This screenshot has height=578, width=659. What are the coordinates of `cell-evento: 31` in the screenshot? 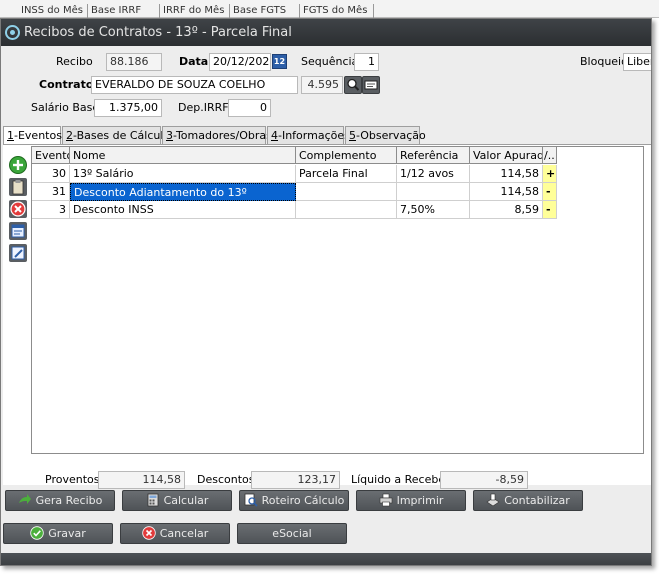 It's located at (51, 192).